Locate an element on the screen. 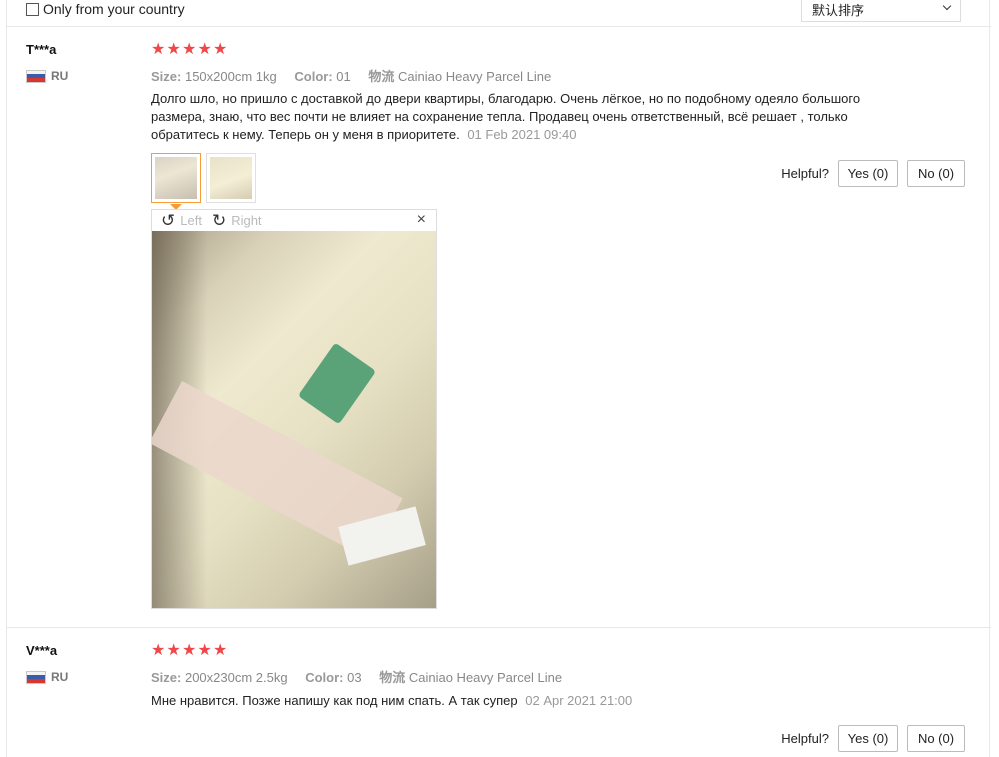 The image size is (999, 757). size-value: 200x230cm 2.5kg is located at coordinates (236, 677).